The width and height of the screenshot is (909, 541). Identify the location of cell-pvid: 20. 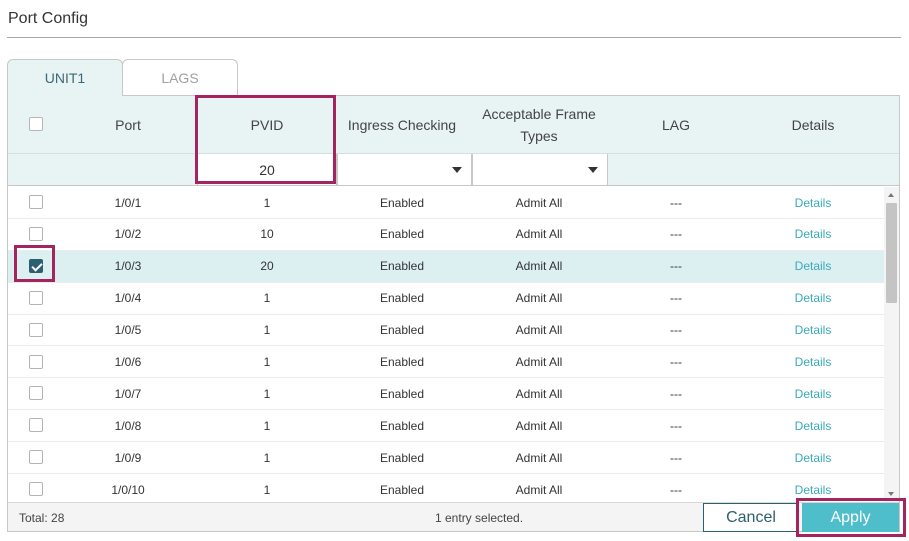
(267, 266).